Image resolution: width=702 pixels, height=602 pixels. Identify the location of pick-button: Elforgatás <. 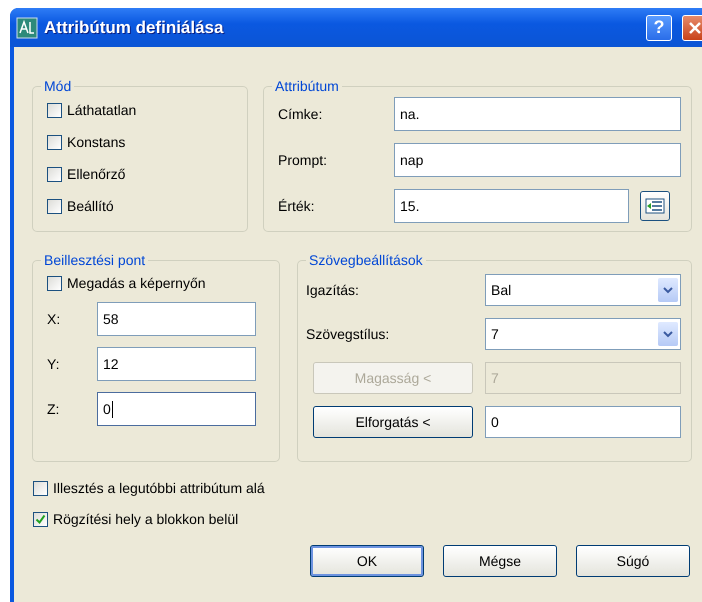
(393, 422).